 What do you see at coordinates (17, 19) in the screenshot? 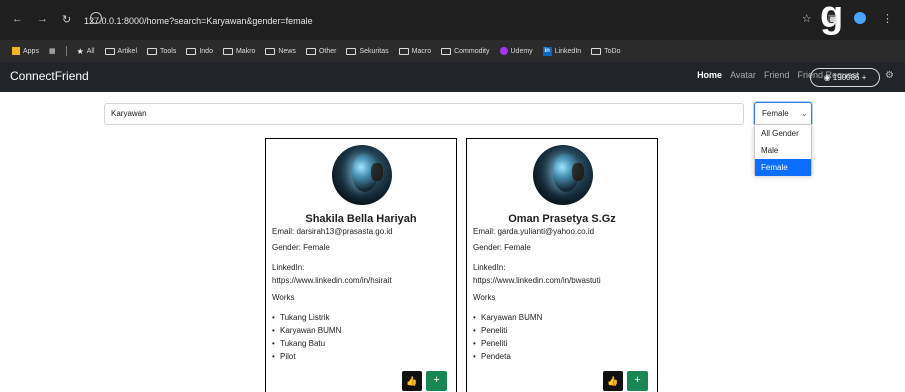
I see `back-arrow-icon: ←` at bounding box center [17, 19].